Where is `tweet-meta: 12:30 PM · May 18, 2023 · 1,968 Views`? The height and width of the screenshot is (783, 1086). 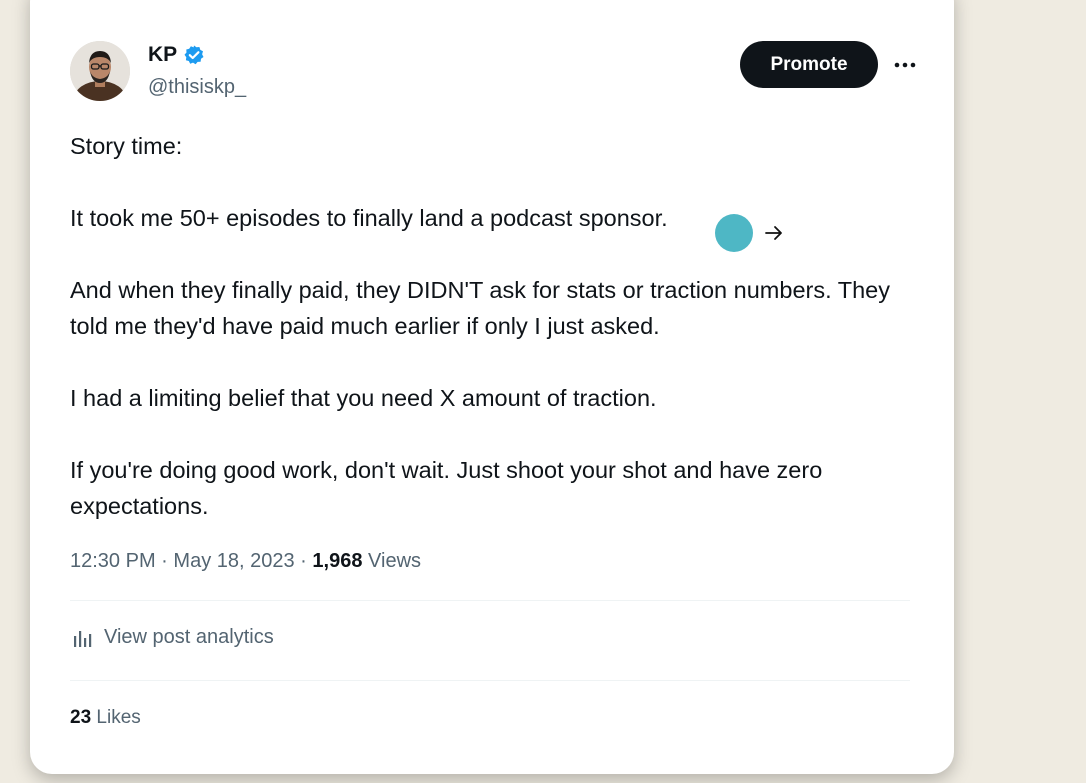
tweet-meta: 12:30 PM · May 18, 2023 · 1,968 Views is located at coordinates (245, 561).